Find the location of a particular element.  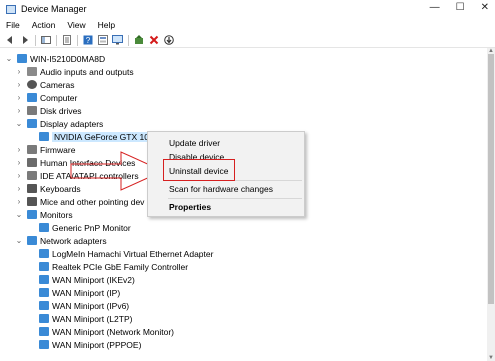

tree-device: WAN Miniport (Network Monitor) is located at coordinates (100, 331).